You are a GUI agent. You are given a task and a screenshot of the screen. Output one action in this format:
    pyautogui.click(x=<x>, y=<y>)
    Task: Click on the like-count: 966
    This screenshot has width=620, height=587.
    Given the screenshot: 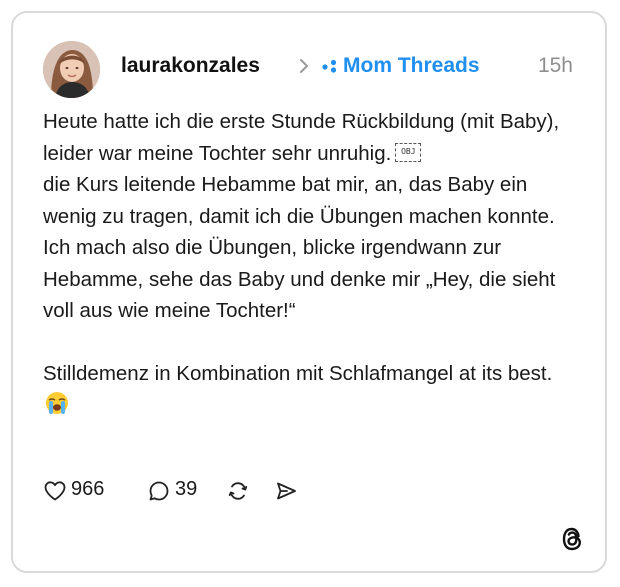 What is the action you would take?
    pyautogui.click(x=88, y=489)
    